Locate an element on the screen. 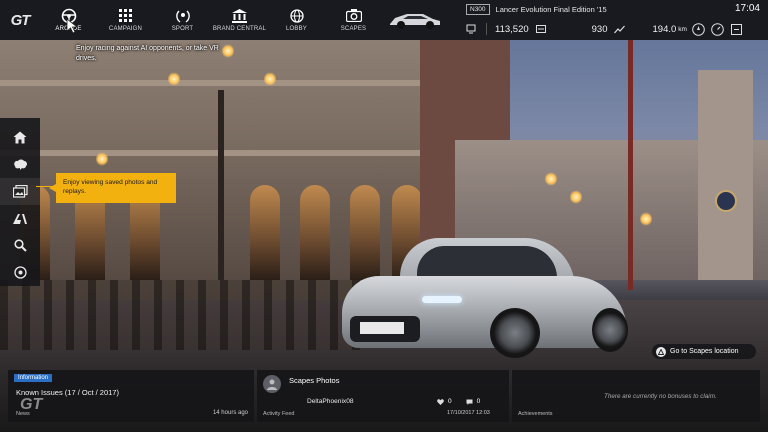 This screenshot has height=432, width=768. scapes-button-label: Go to Scapes location is located at coordinates (704, 351).